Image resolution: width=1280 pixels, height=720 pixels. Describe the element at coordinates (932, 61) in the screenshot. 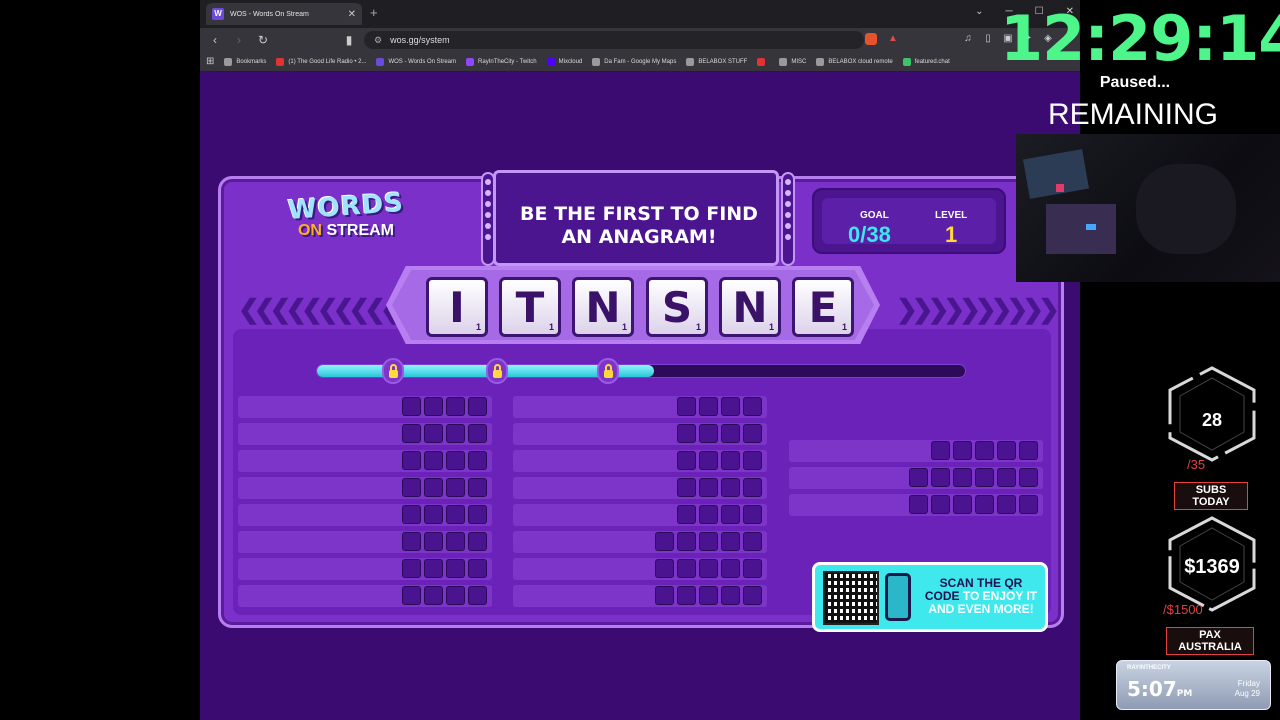

I see `bookmark-label: featured.chat` at that location.